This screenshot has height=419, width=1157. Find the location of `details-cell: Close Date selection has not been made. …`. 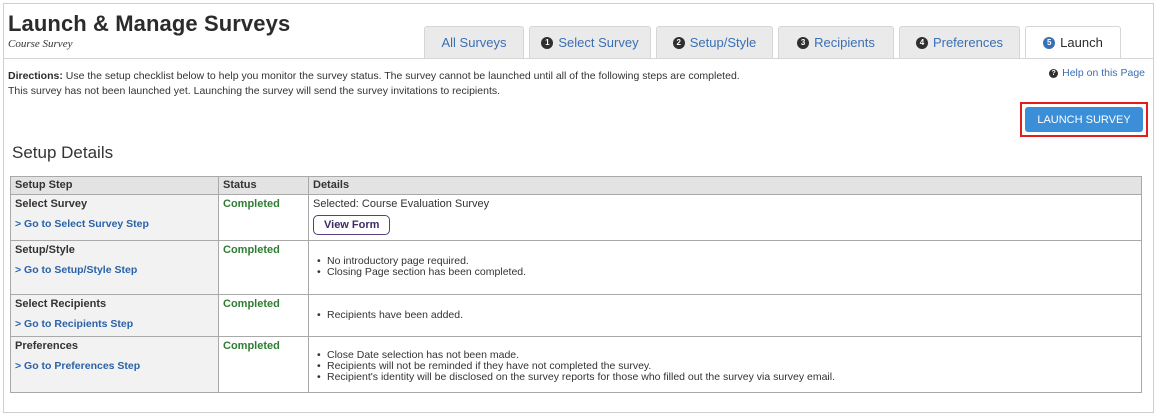

details-cell: Close Date selection has not been made. … is located at coordinates (725, 364).